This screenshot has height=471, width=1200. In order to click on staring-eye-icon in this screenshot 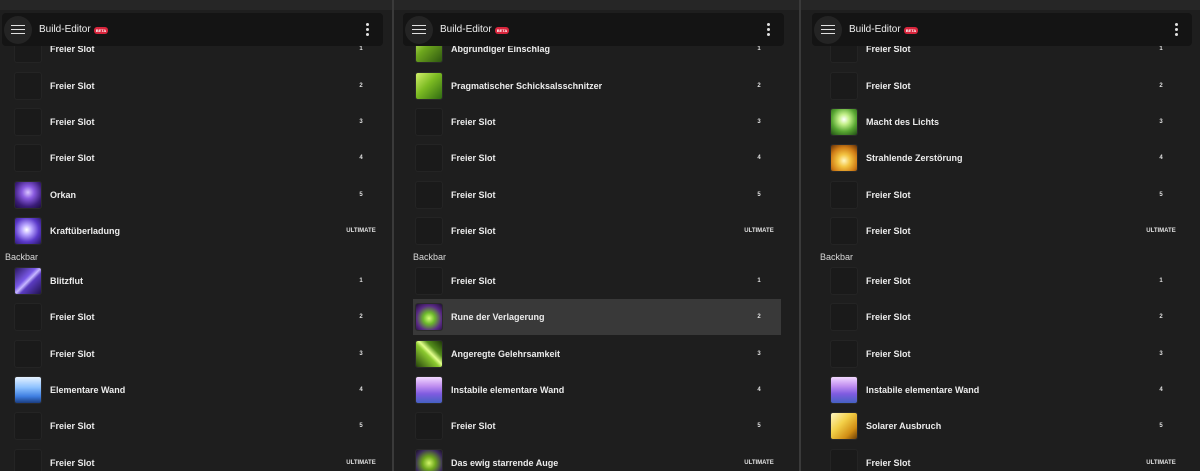, I will do `click(429, 460)`.